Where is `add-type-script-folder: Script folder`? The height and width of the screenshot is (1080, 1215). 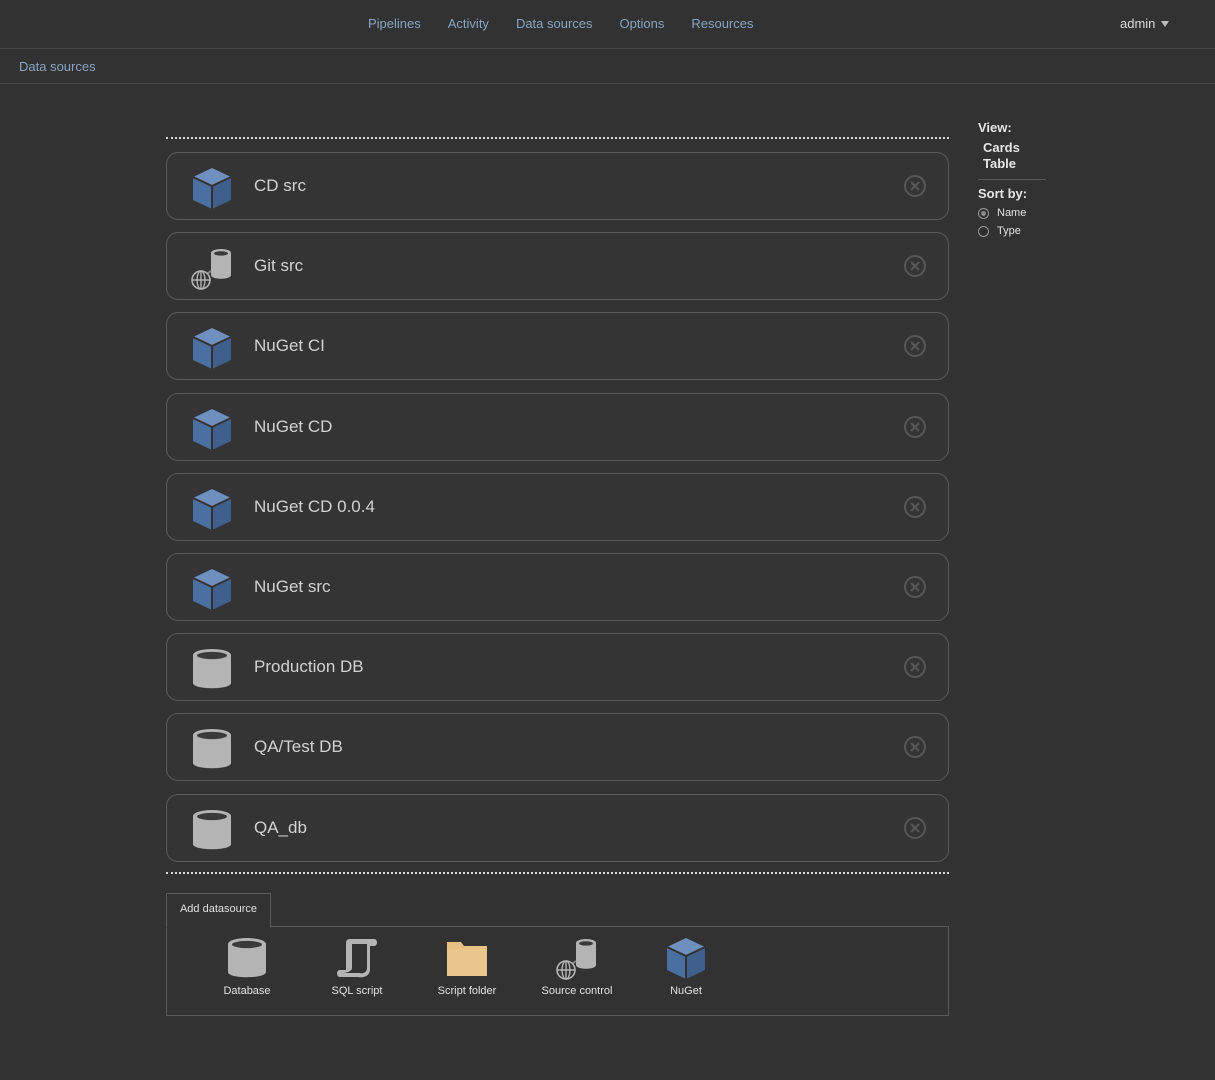
add-type-script-folder: Script folder is located at coordinates (467, 966).